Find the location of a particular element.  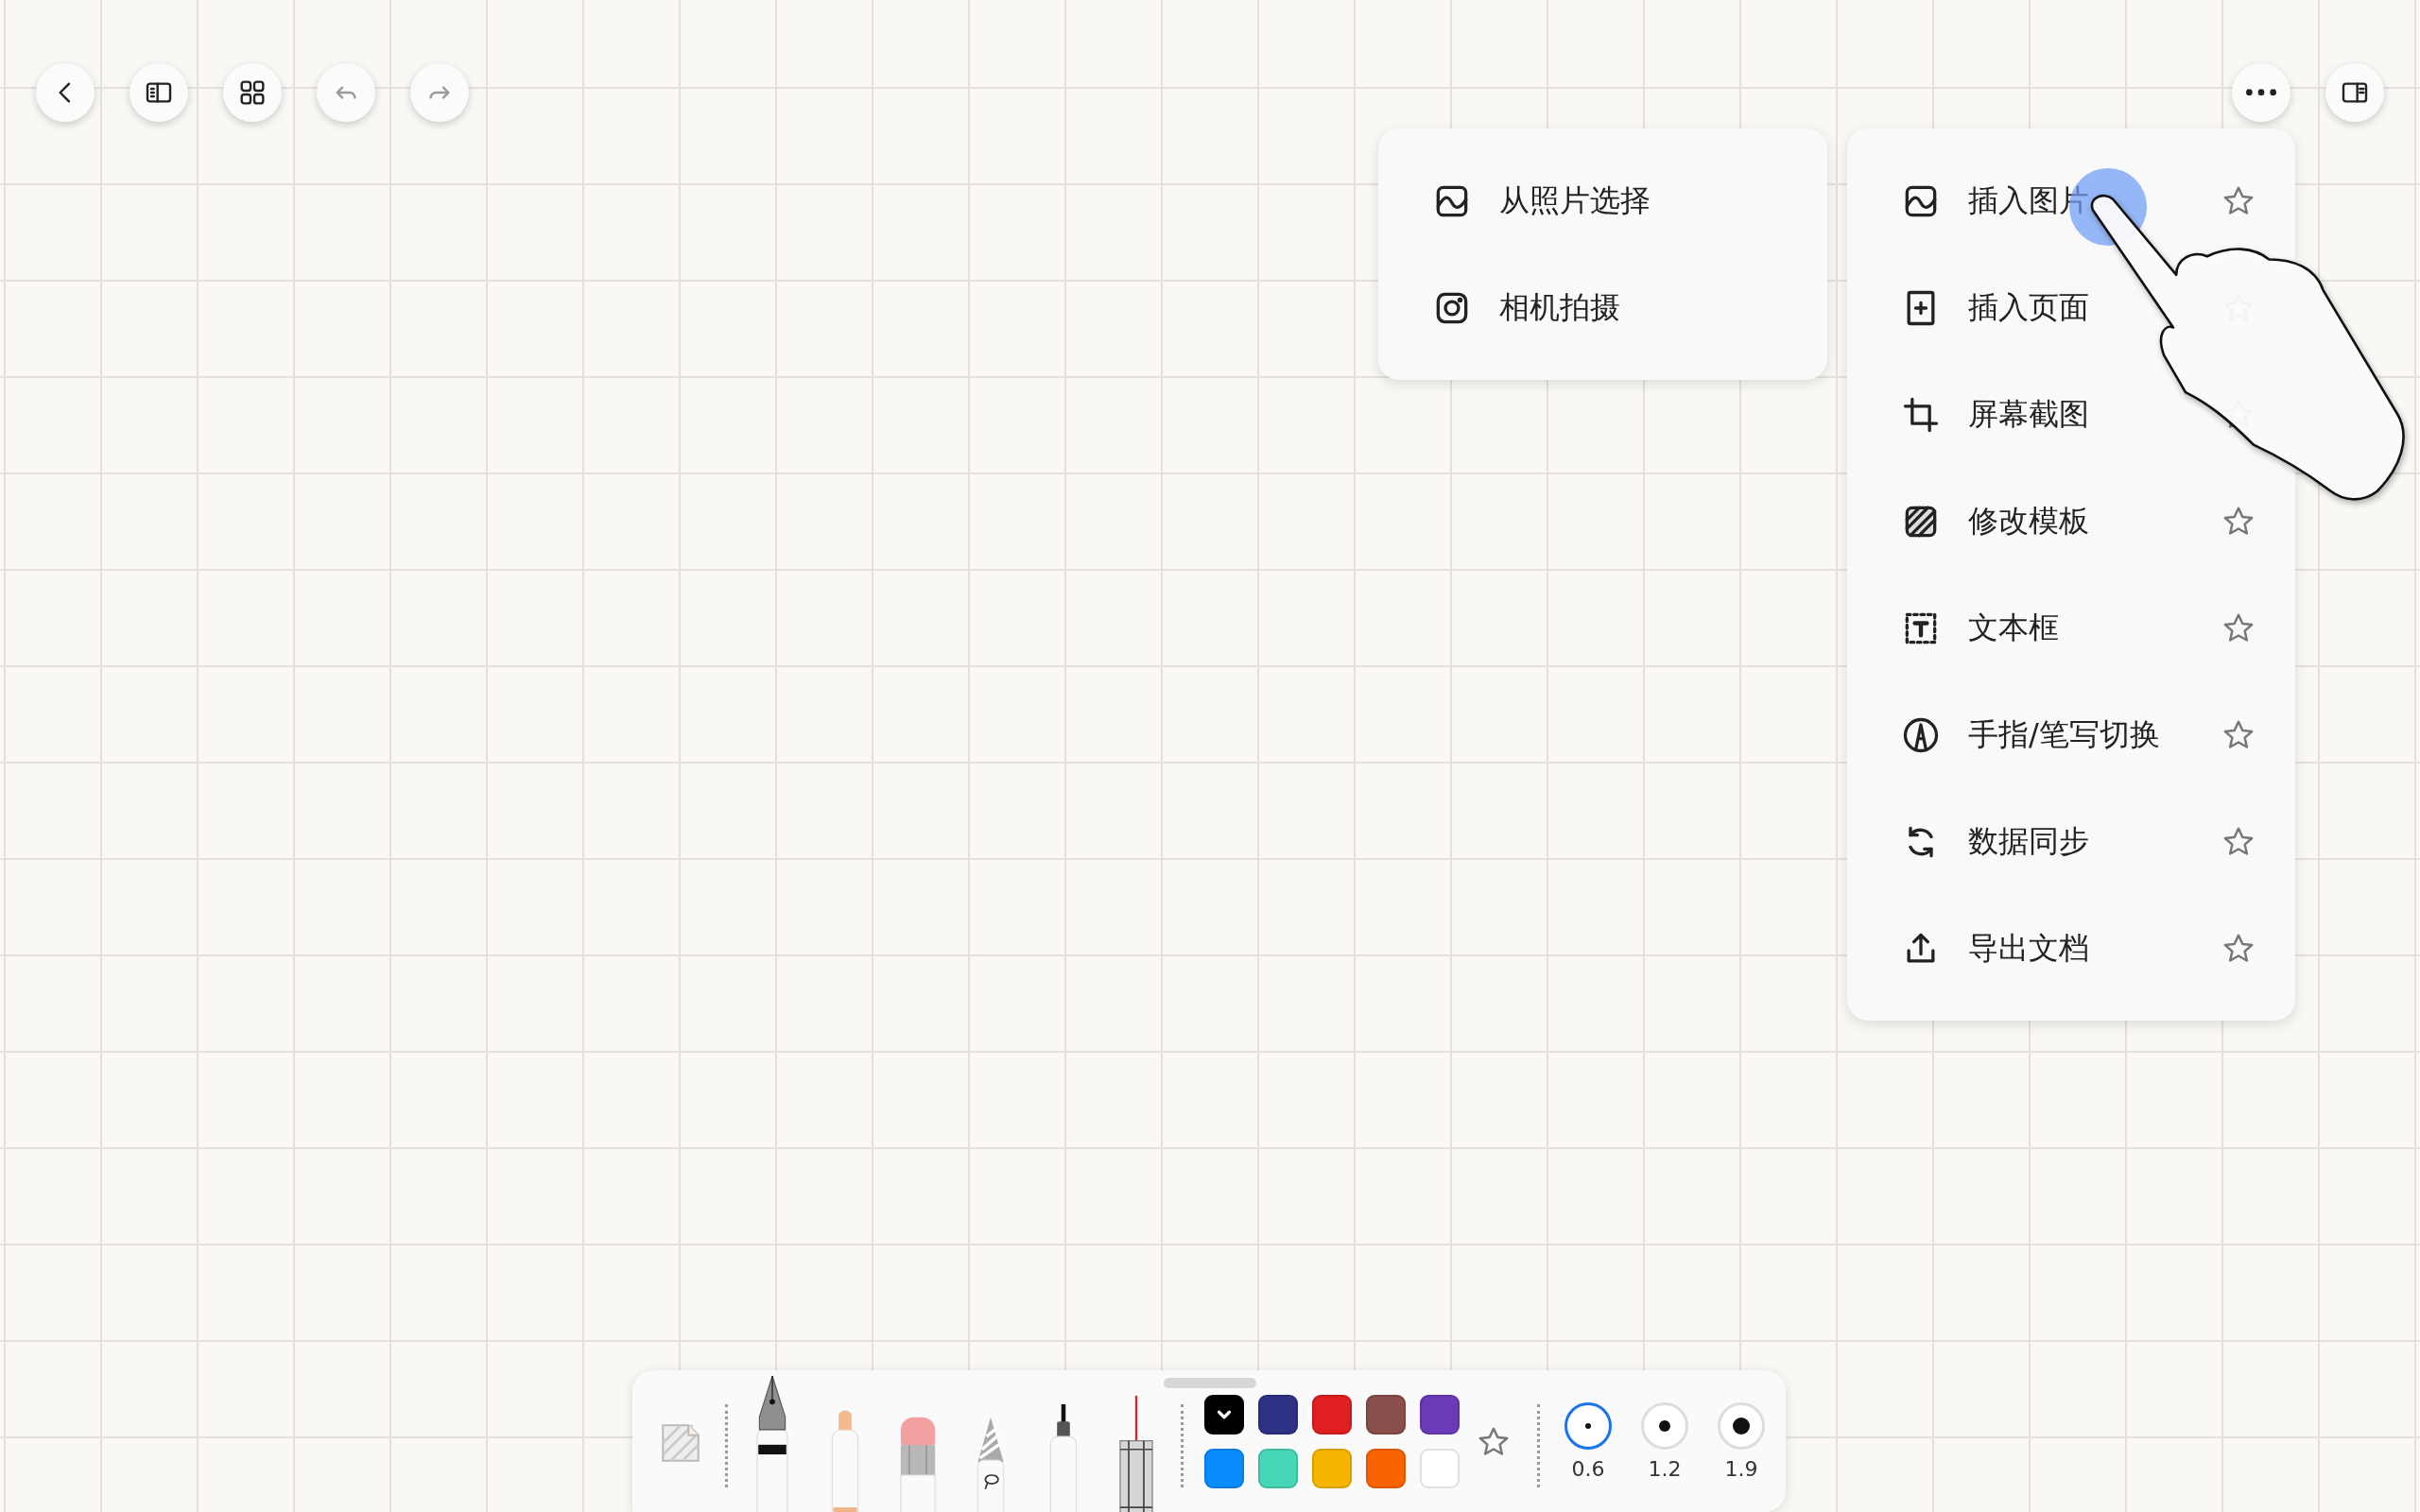

menu-item: 导出文档 is located at coordinates (1994, 948).